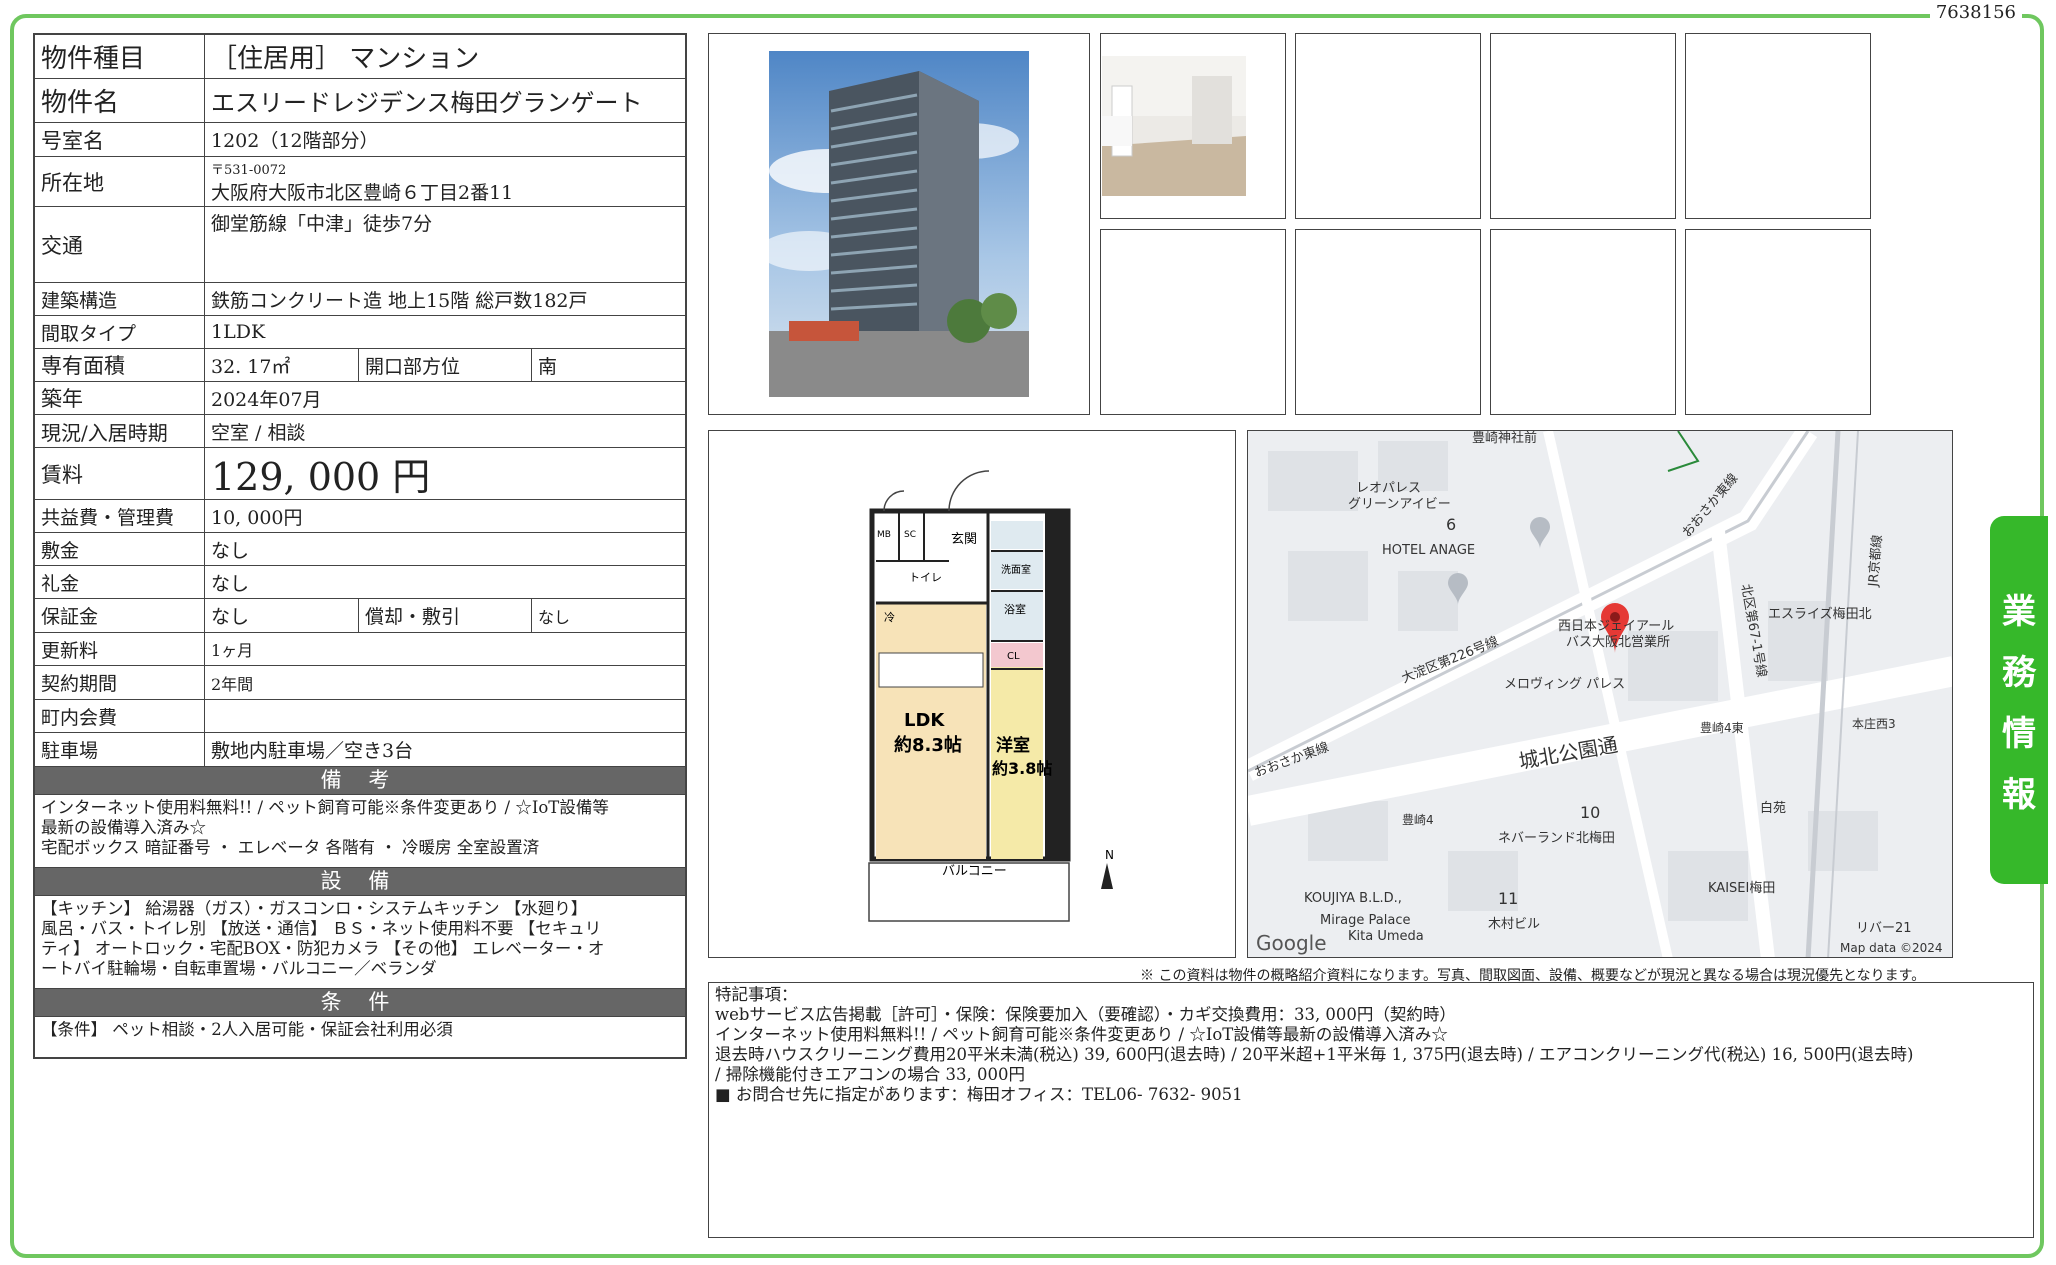  I want to click on value: 1ヶ月, so click(232, 650).